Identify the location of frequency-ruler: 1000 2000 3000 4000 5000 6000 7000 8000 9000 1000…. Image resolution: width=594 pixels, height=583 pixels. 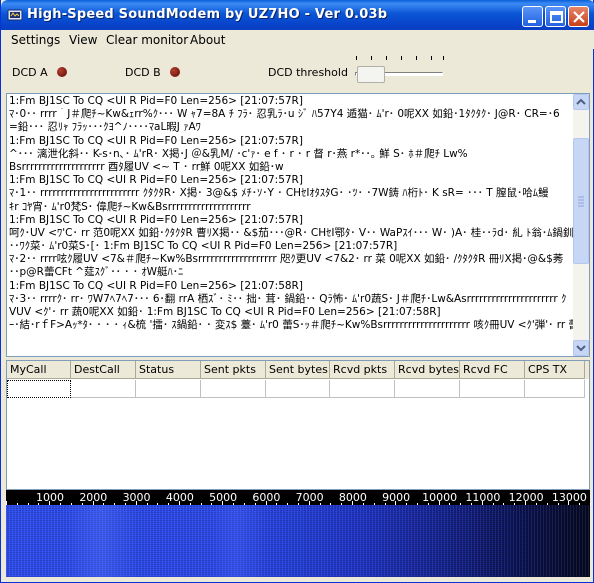
(298, 497).